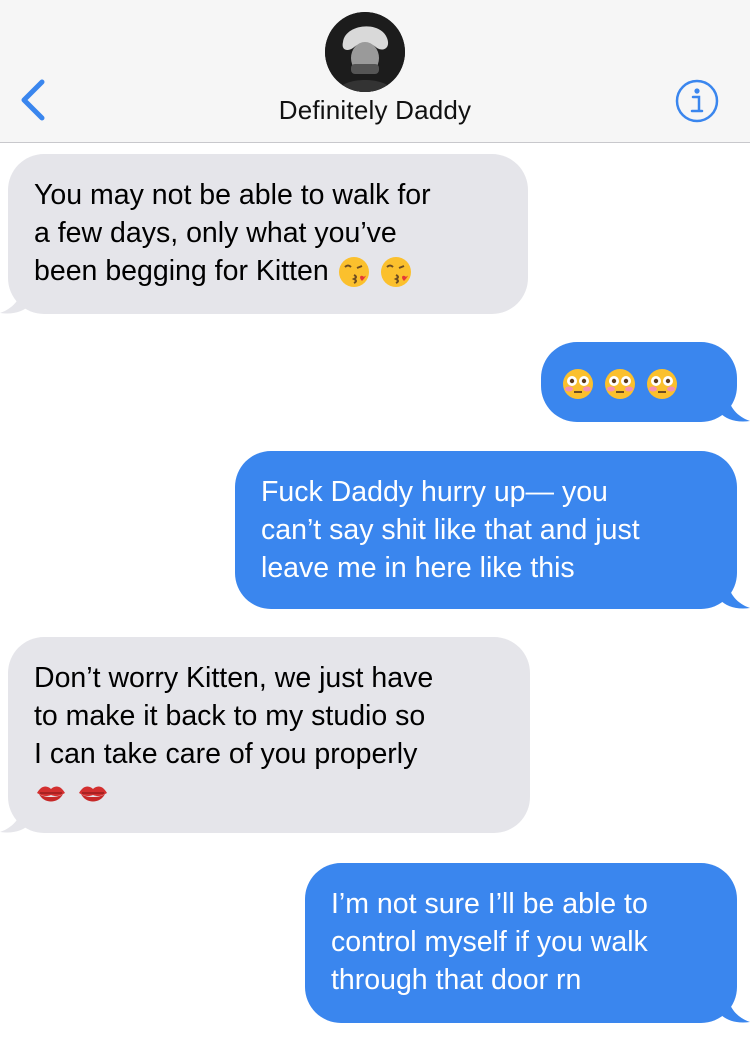 The height and width of the screenshot is (1040, 750). Describe the element at coordinates (232, 195) in the screenshot. I see `message-text-line: You may not be able to walk for` at that location.